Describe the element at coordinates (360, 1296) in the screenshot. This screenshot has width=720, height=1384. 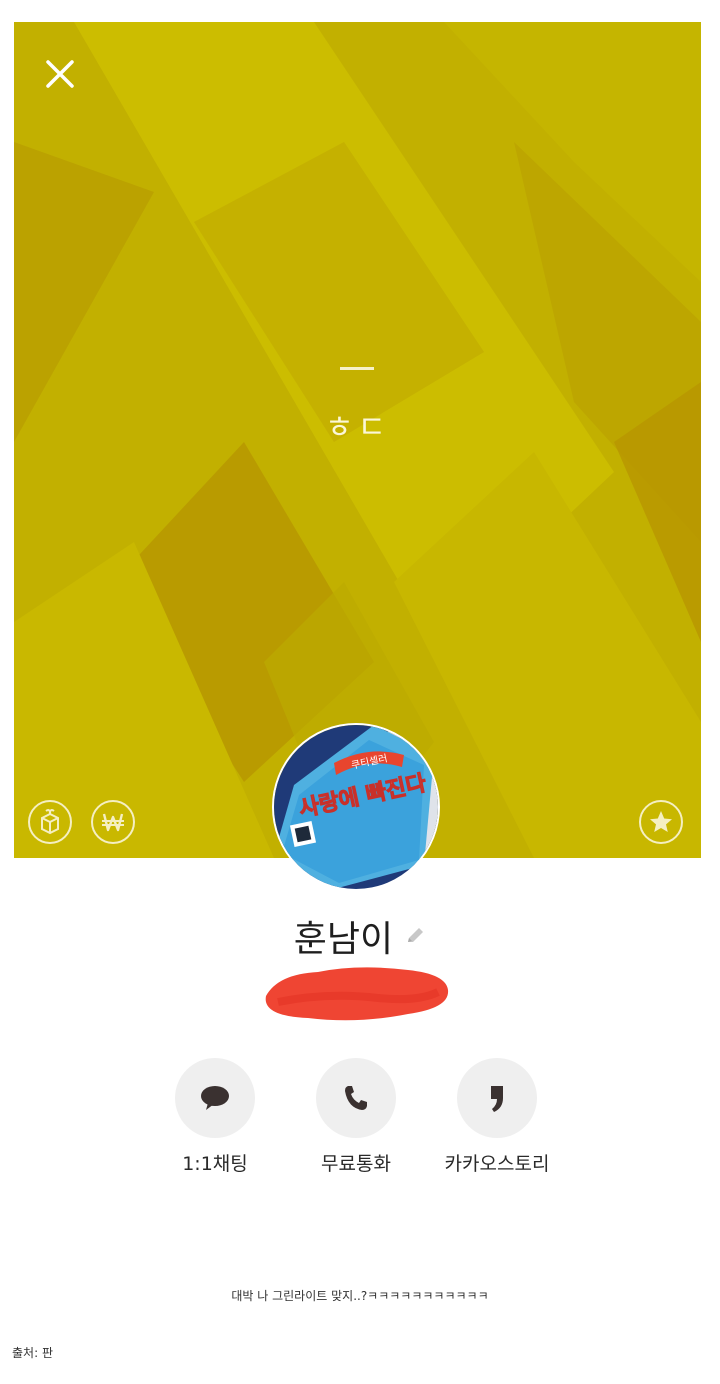
I see `post-caption: 대박 나 그린라이트 맞지..?ㅋㅋㅋㅋㅋㅋㅋㅋㅋㅋㅋ` at that location.